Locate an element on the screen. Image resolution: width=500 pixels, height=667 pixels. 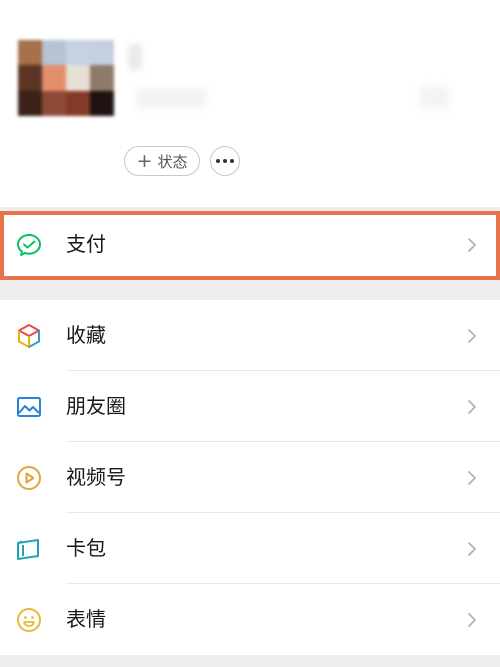
menu-item-channels: 视频号 is located at coordinates (250, 477).